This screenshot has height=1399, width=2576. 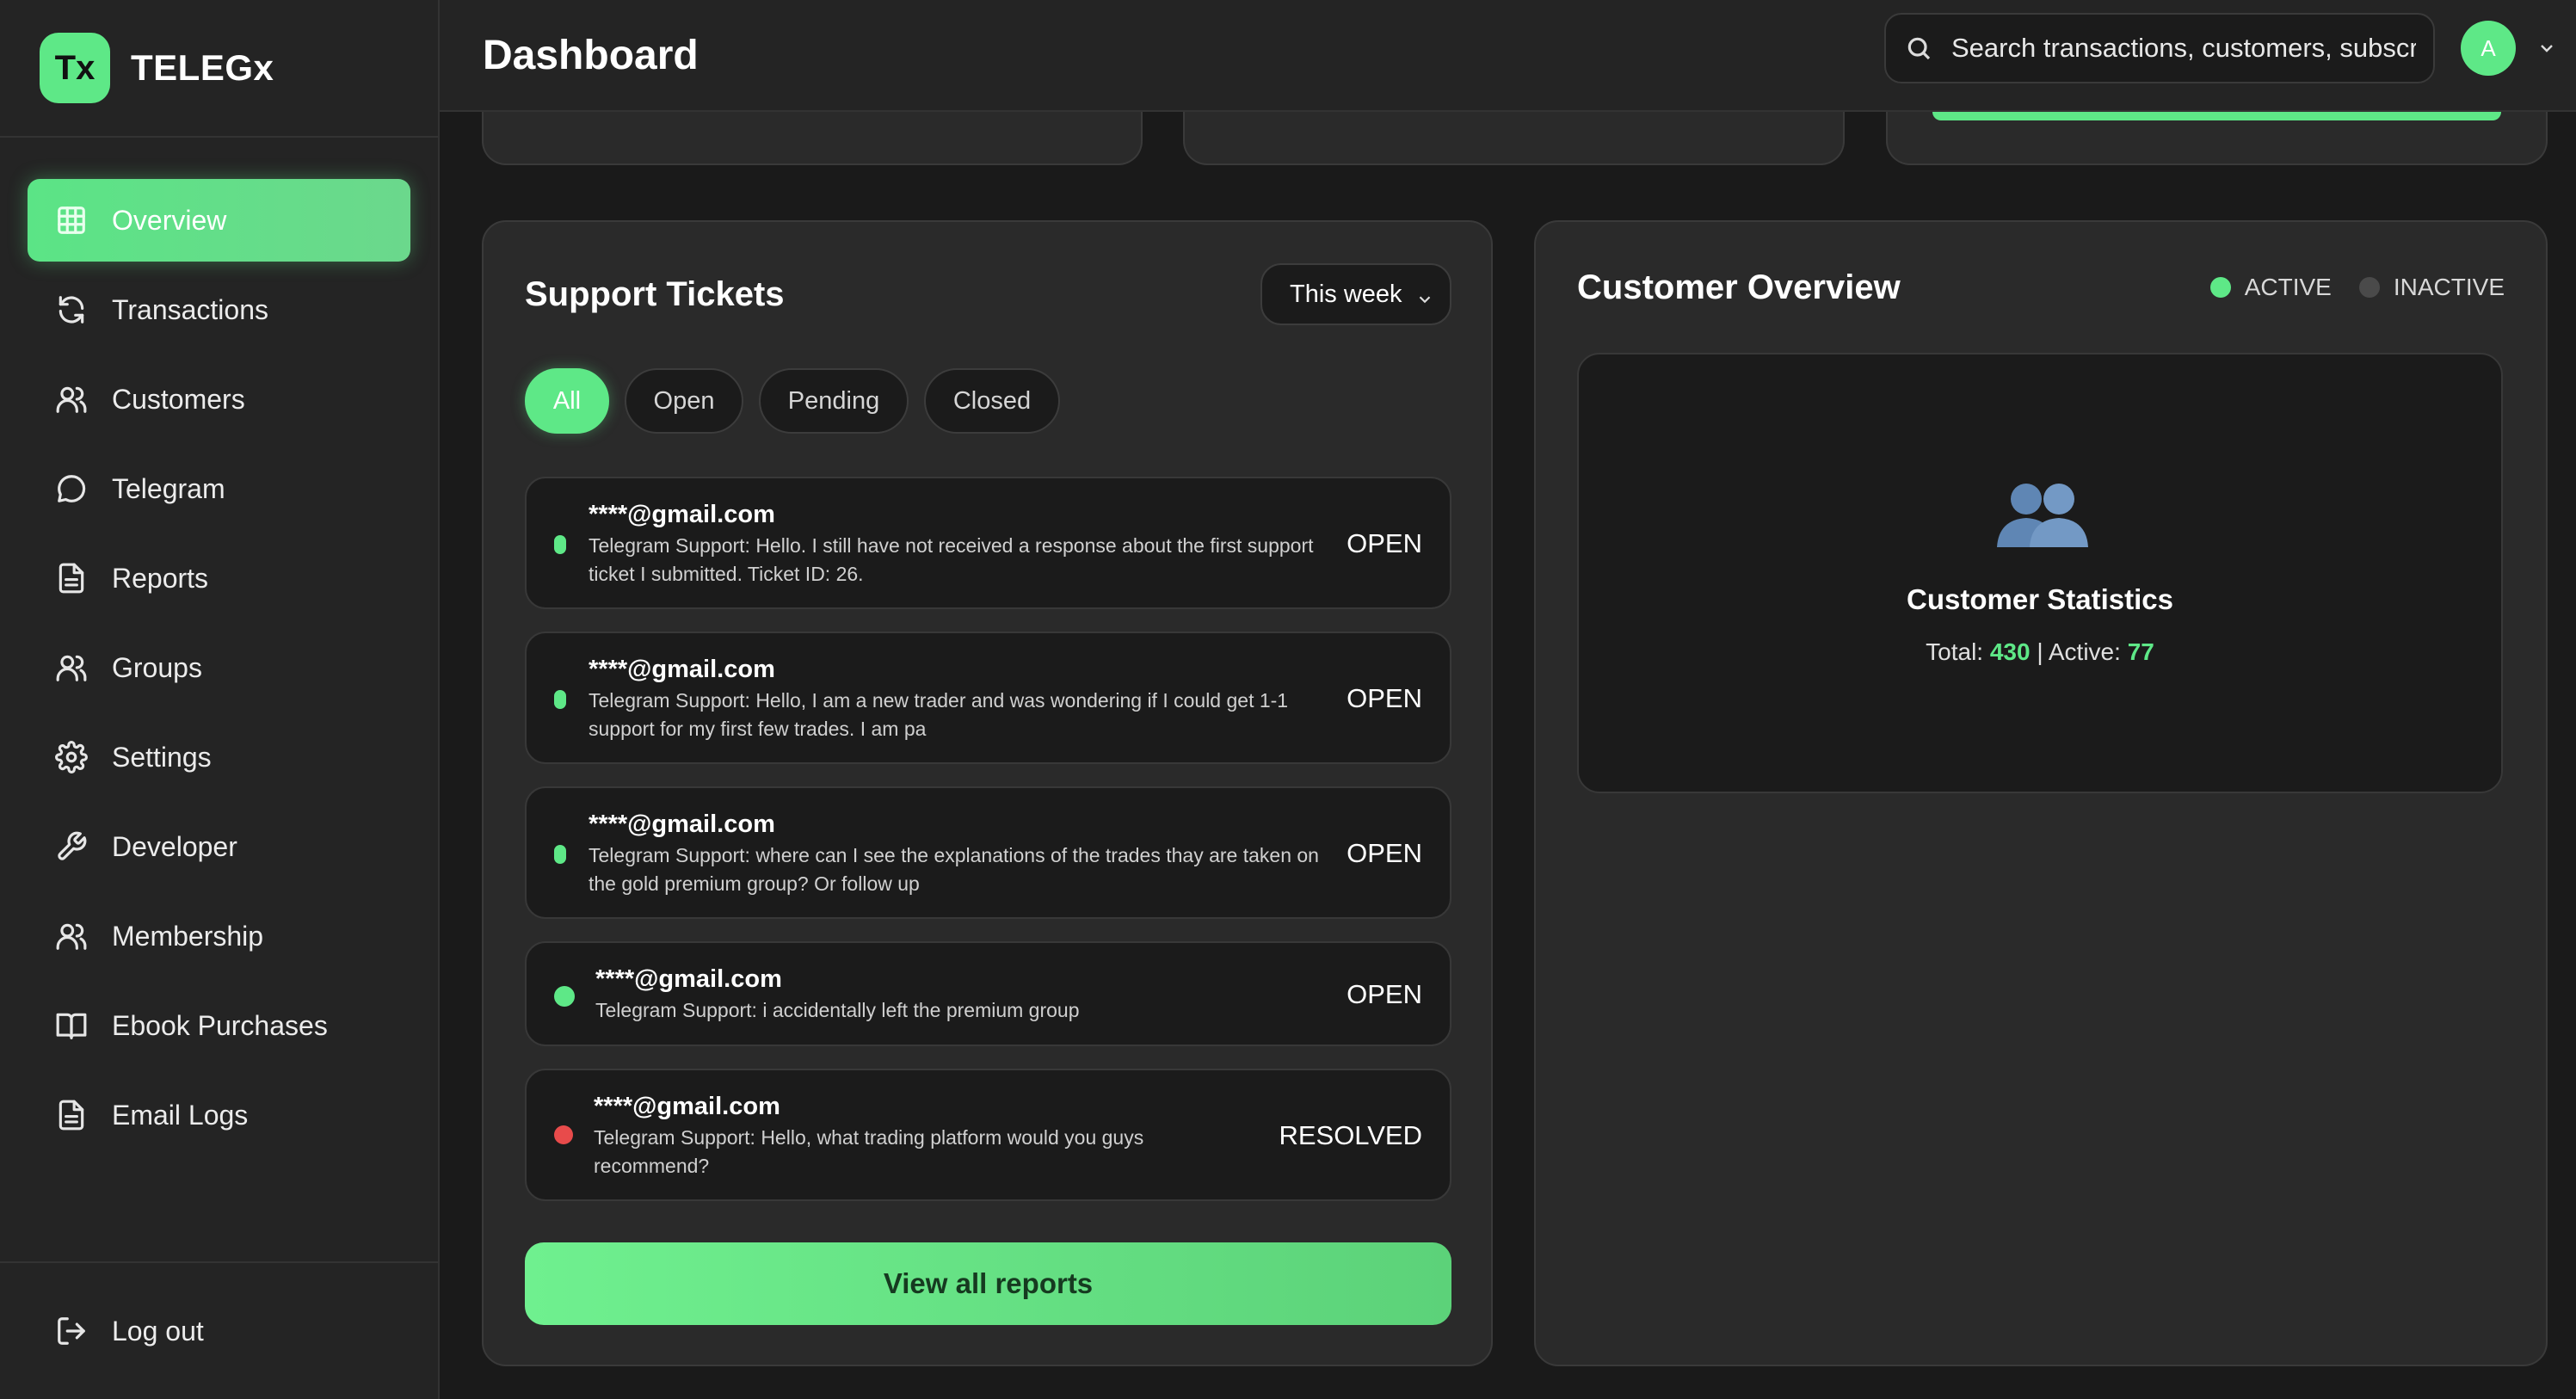 I want to click on search-input, so click(x=2184, y=49).